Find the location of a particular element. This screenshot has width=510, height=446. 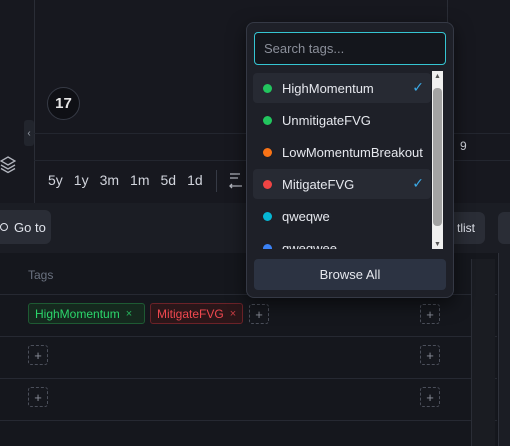

tag-chip-highmomentum: HighMomentum × is located at coordinates (86, 313).